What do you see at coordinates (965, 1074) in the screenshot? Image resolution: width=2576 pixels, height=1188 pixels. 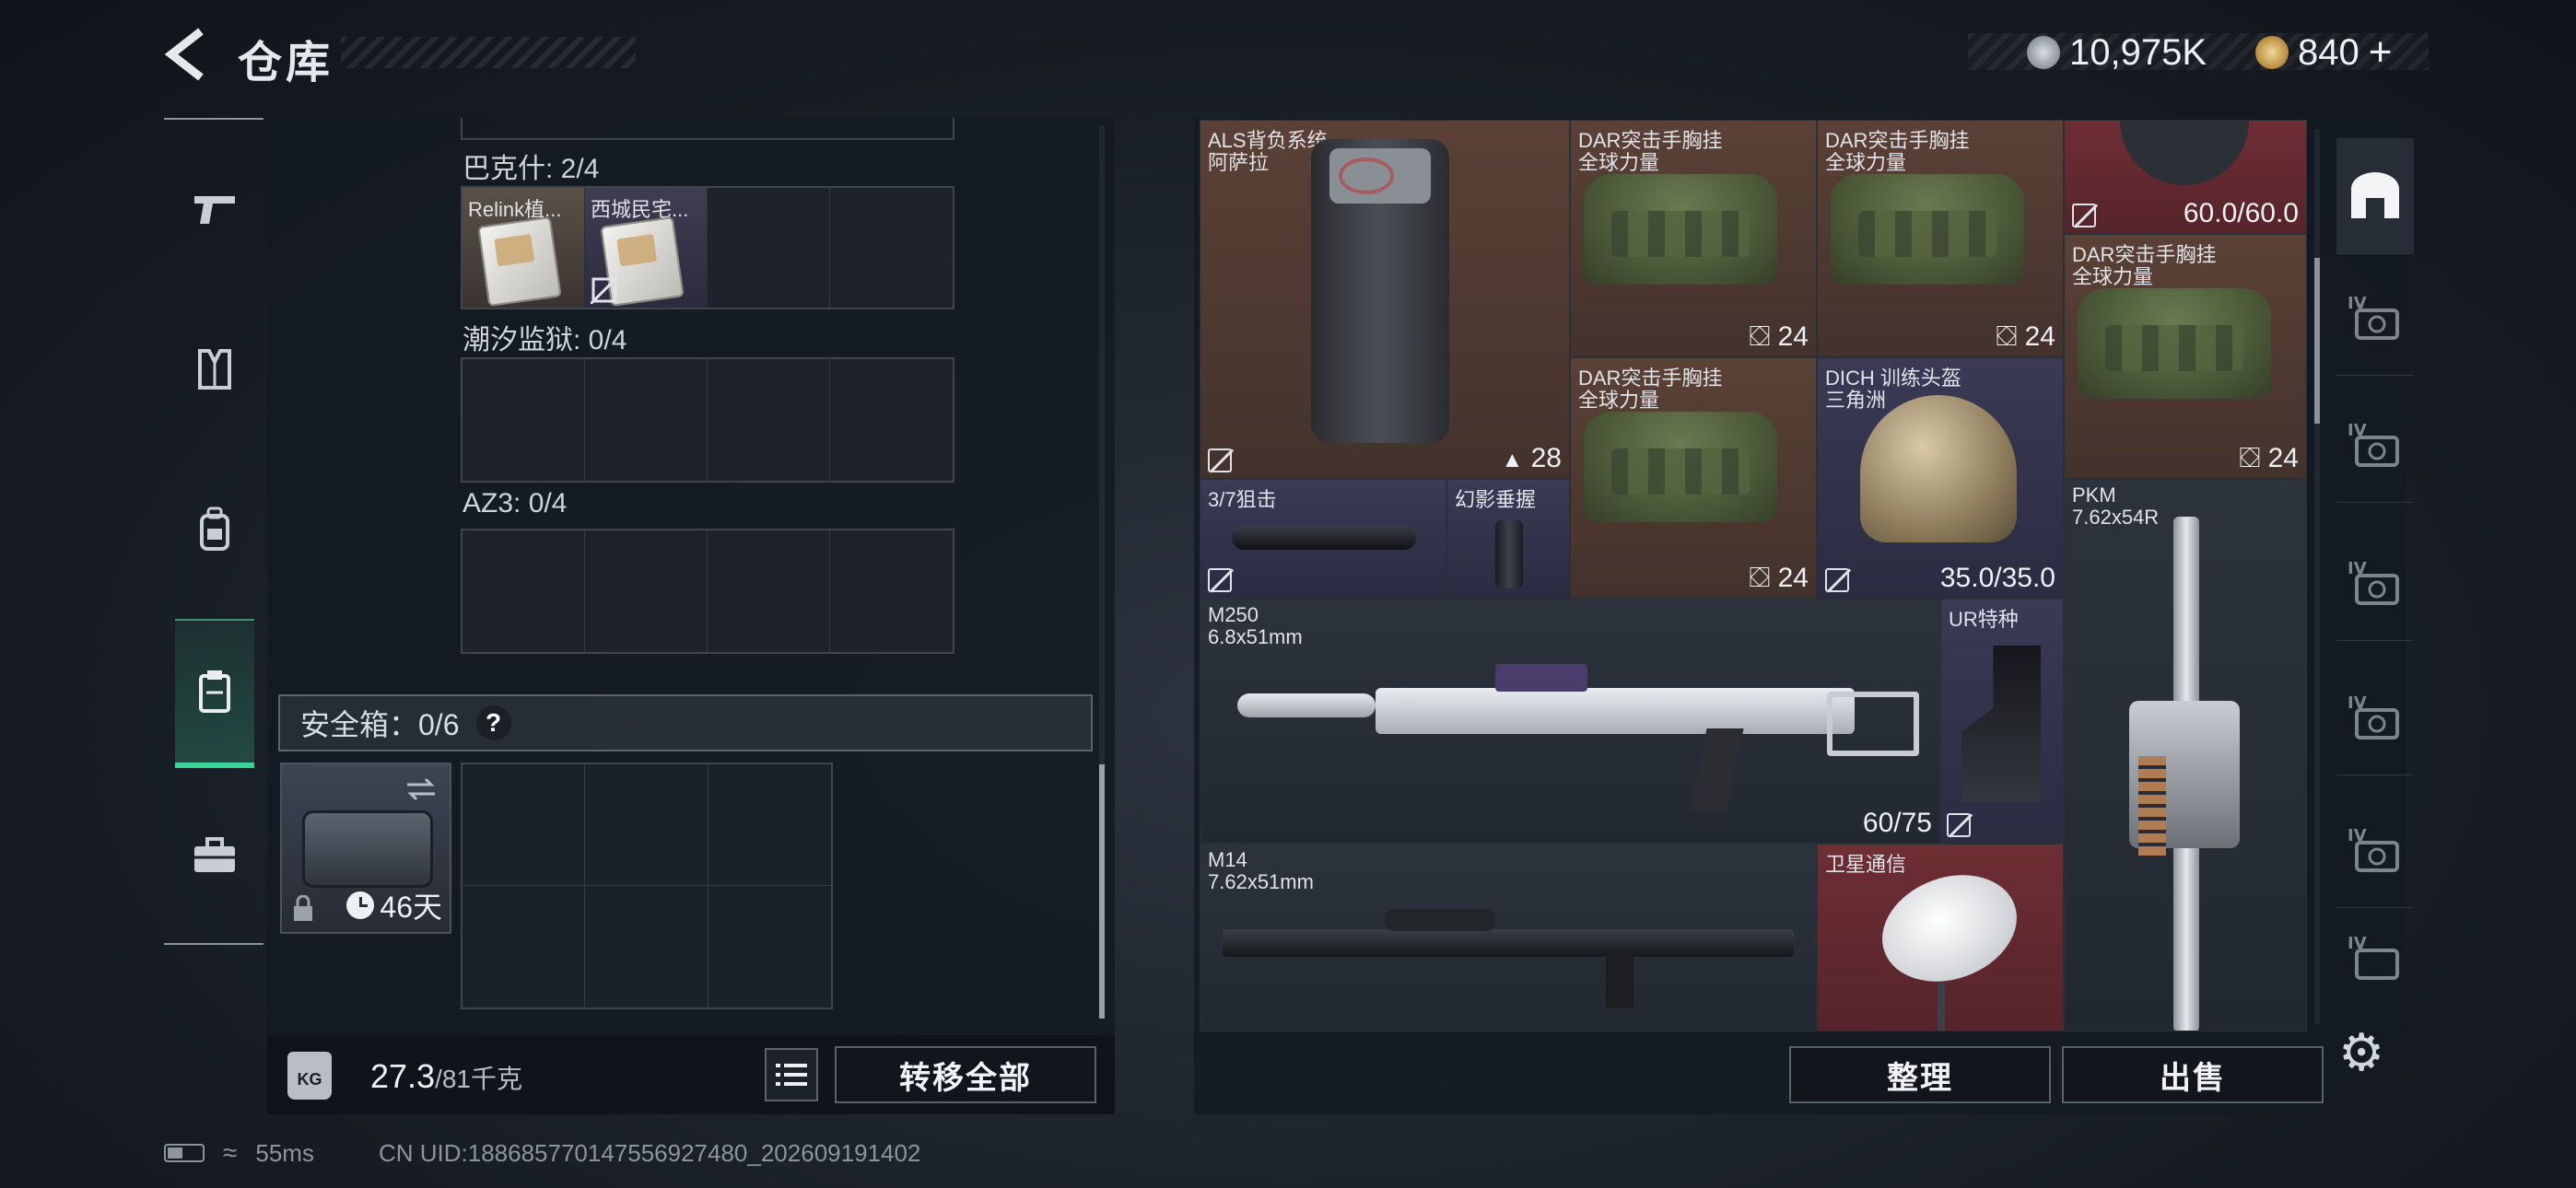 I see `transfer-all-button: 转移全部` at bounding box center [965, 1074].